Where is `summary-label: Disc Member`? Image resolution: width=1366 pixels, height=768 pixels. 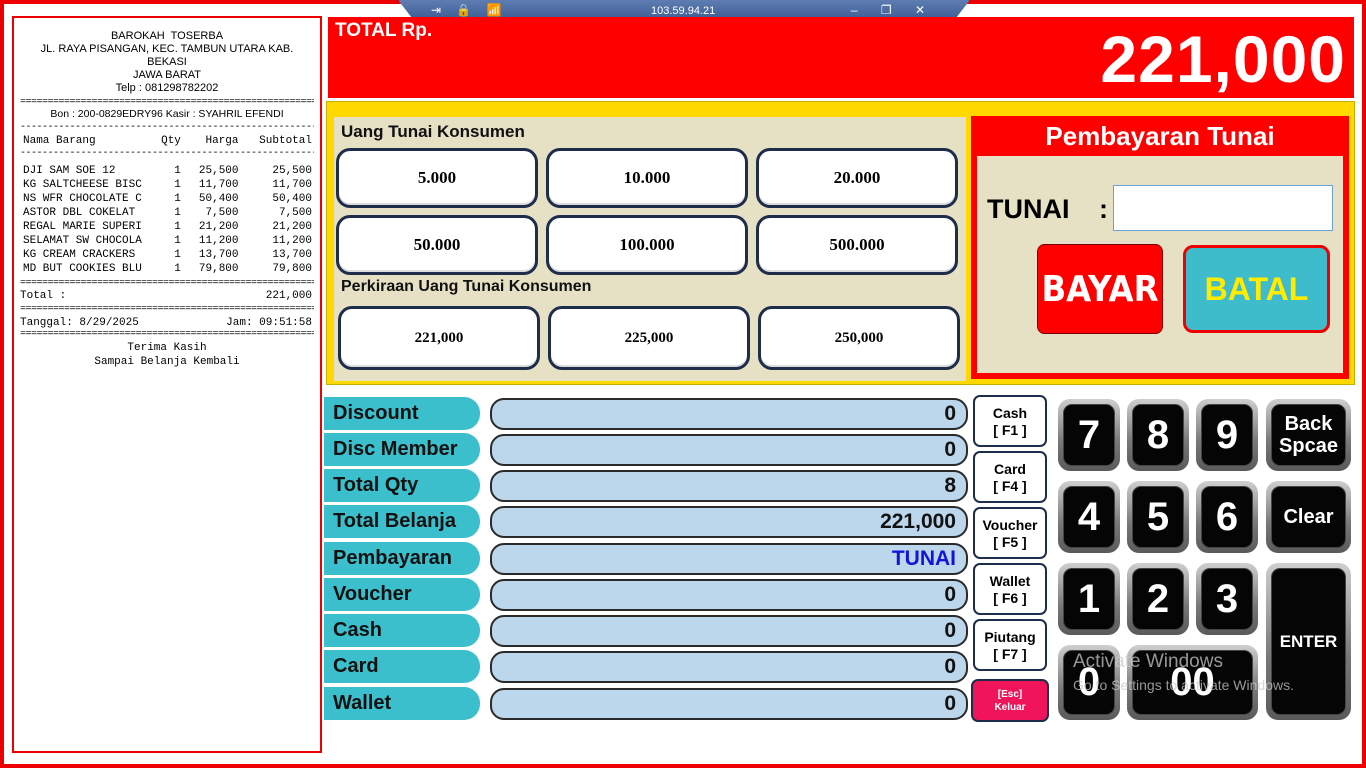 summary-label: Disc Member is located at coordinates (402, 449).